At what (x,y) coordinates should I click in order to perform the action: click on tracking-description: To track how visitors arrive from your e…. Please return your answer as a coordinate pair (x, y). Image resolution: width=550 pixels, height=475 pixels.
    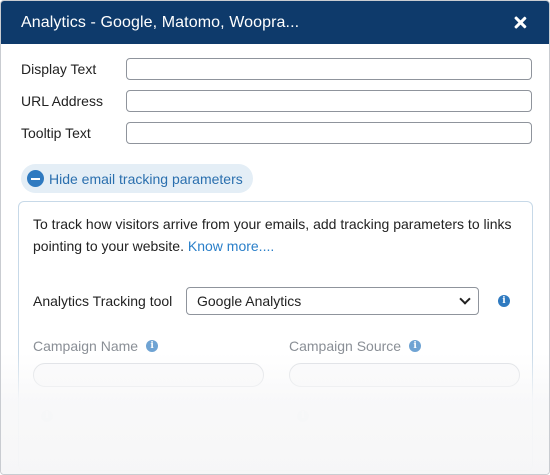
    Looking at the image, I should click on (273, 235).